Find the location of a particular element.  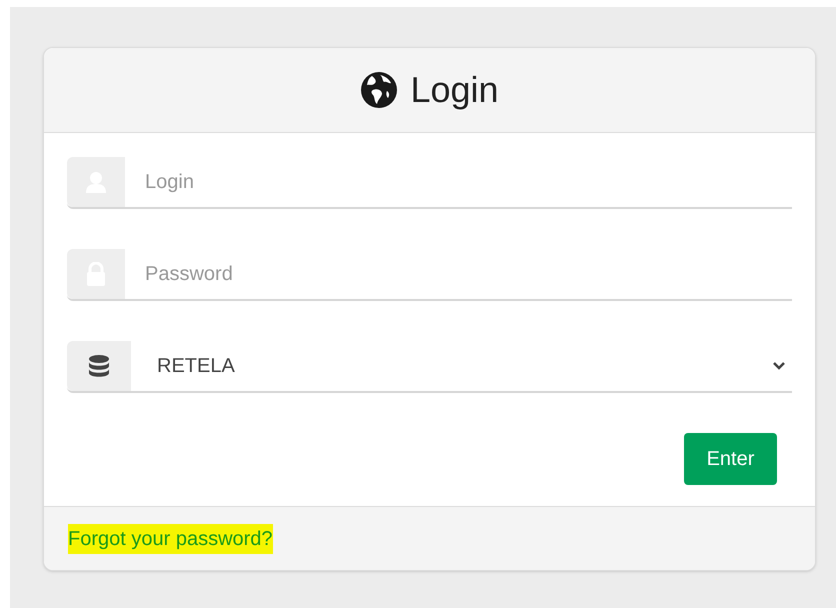

enter-button: Enter is located at coordinates (730, 459).